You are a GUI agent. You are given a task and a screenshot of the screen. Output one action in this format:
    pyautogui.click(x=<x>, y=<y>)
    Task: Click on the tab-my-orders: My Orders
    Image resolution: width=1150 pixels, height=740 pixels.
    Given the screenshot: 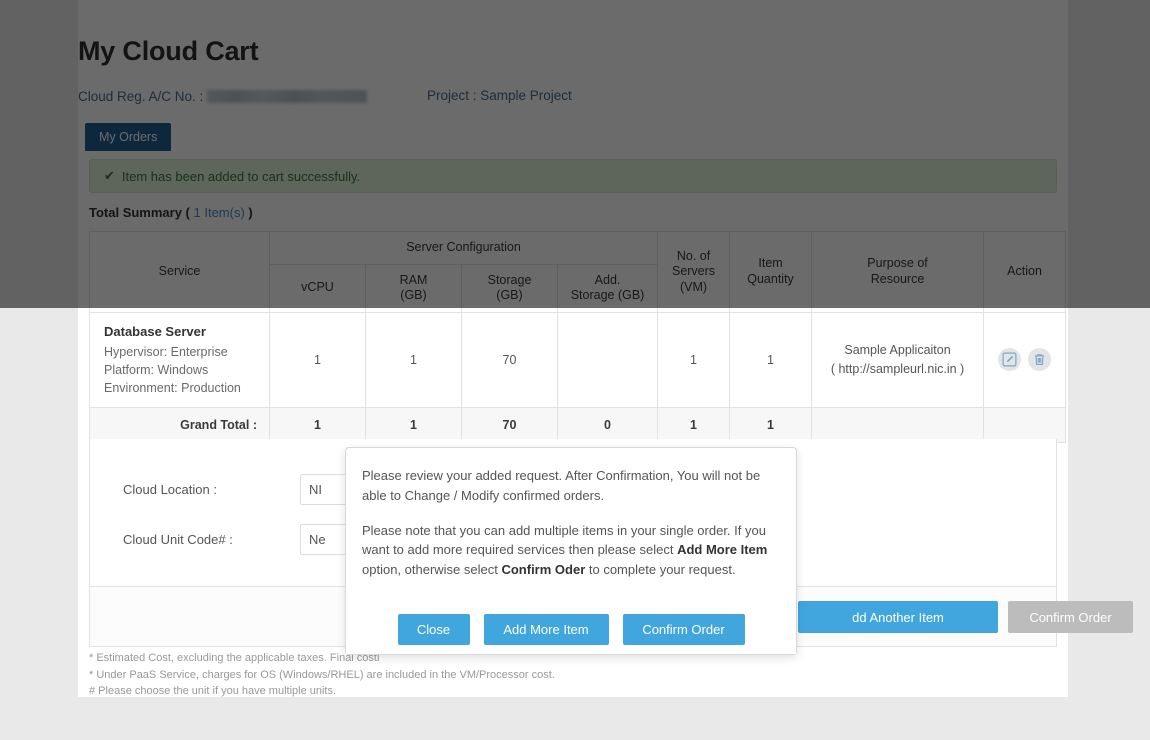 What is the action you would take?
    pyautogui.click(x=128, y=137)
    